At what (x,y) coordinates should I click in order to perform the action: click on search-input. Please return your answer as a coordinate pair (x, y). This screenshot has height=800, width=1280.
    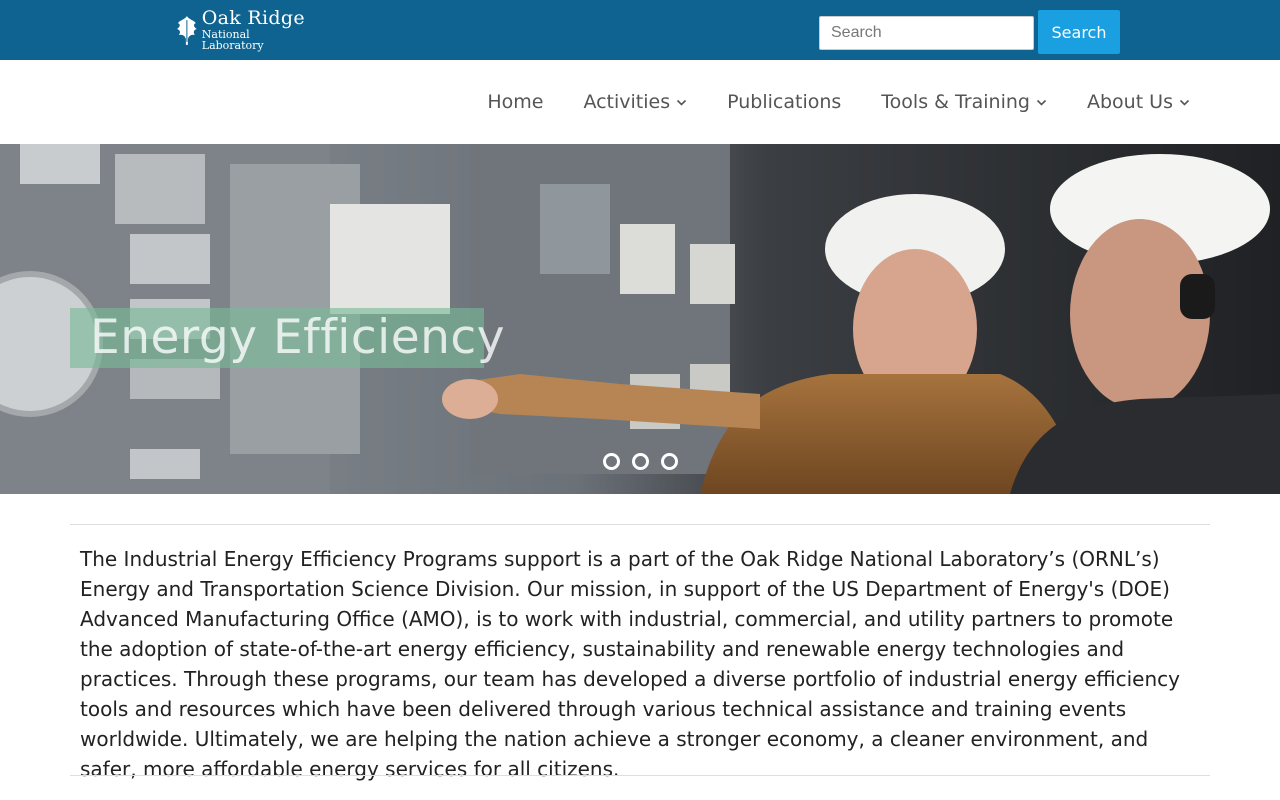
    Looking at the image, I should click on (926, 33).